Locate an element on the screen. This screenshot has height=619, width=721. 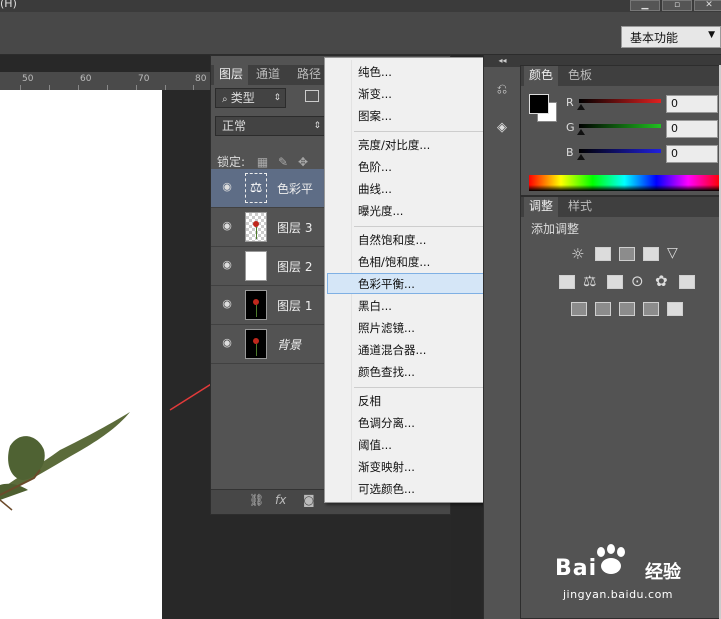
color-balance-icon: ⚖ is located at coordinates (589, 281).